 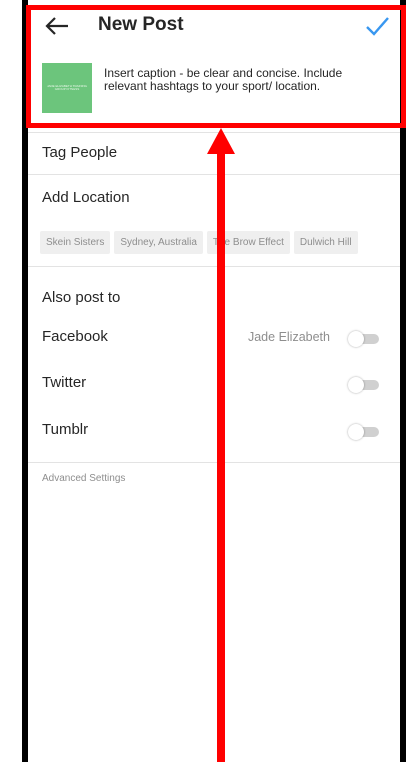 What do you see at coordinates (83, 478) in the screenshot?
I see `advanced-settings-link: Advanced Settings` at bounding box center [83, 478].